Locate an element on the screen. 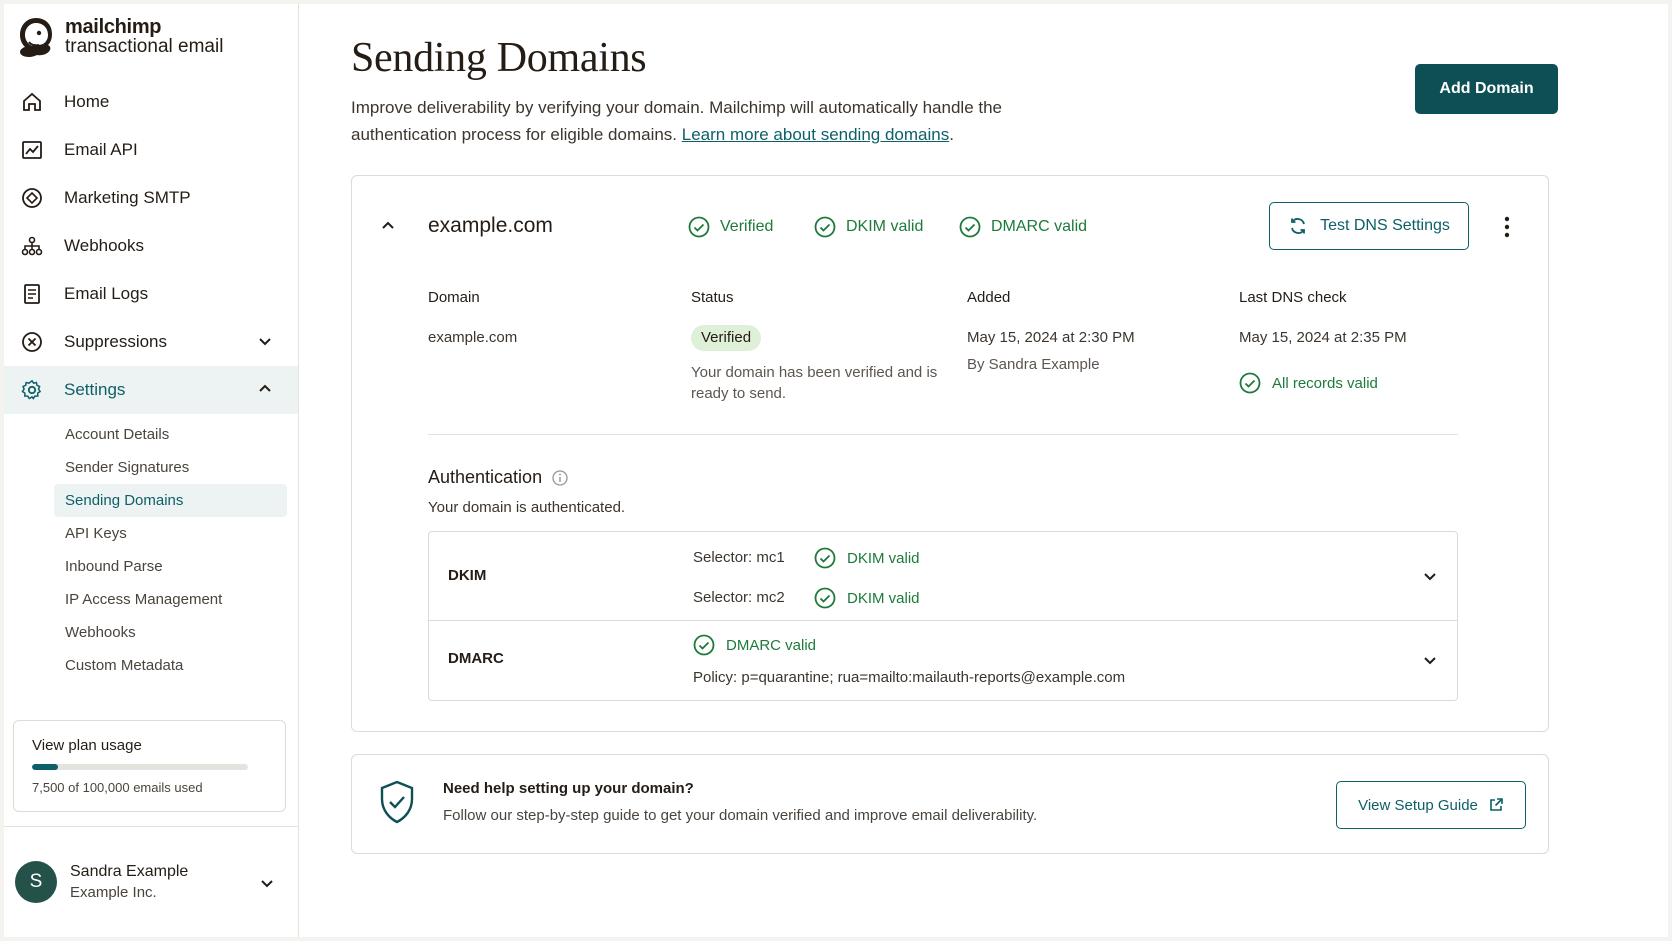  home-icon is located at coordinates (32, 102).